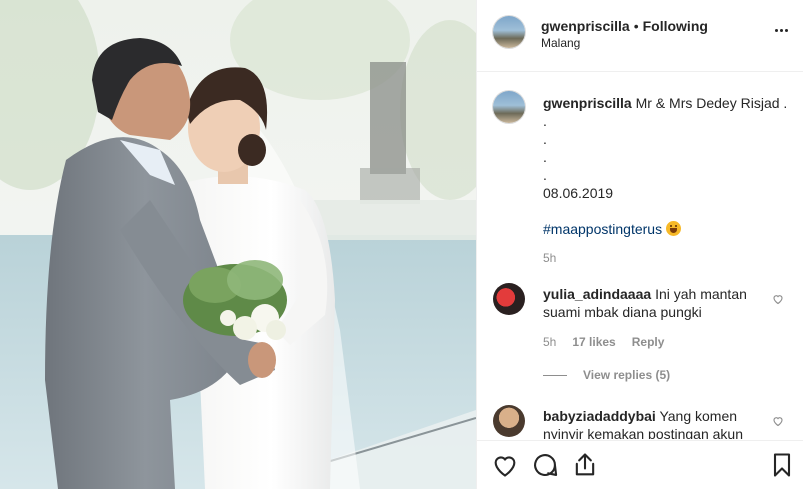 The image size is (803, 489). I want to click on comment-icon, so click(545, 465).